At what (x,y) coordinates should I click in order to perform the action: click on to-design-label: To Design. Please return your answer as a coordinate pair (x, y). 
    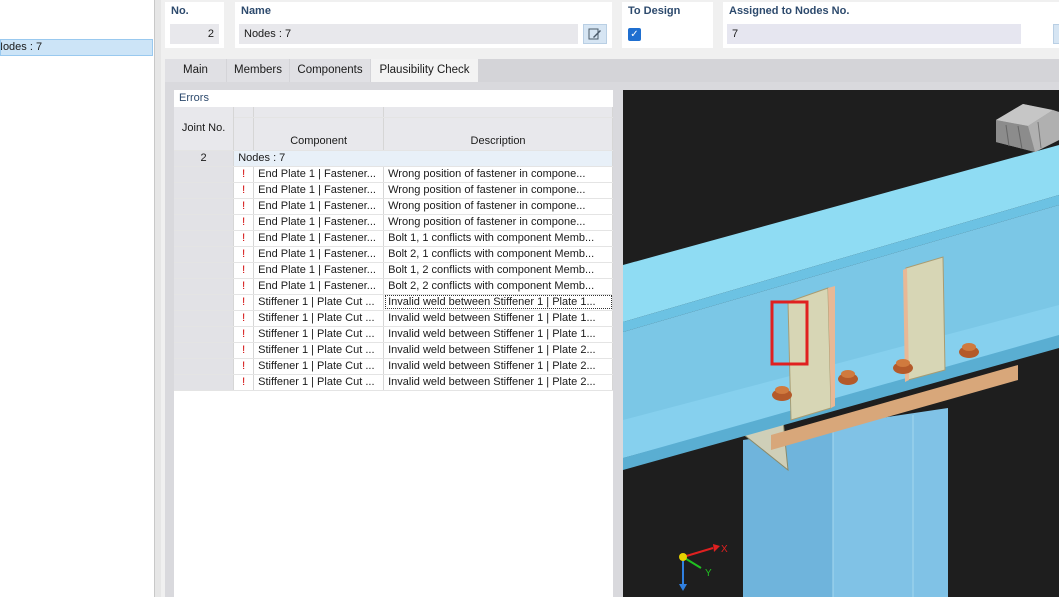
    Looking at the image, I should click on (654, 11).